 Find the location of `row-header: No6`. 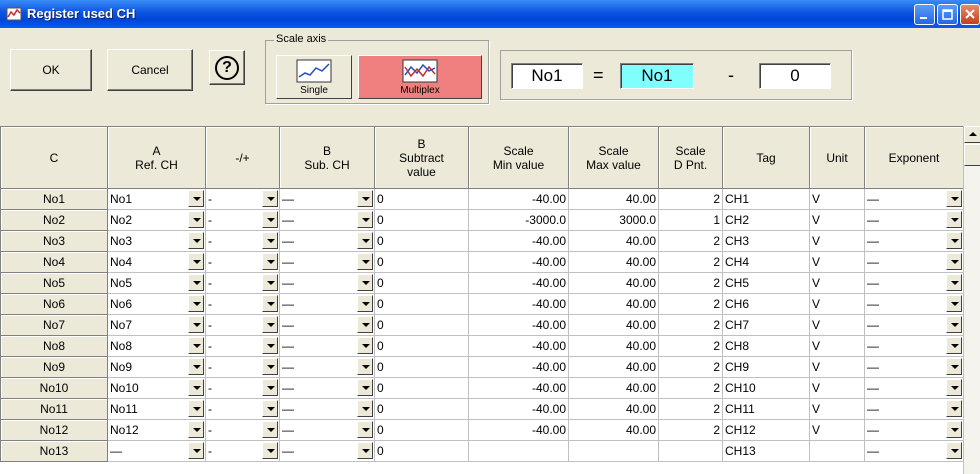

row-header: No6 is located at coordinates (54, 304).